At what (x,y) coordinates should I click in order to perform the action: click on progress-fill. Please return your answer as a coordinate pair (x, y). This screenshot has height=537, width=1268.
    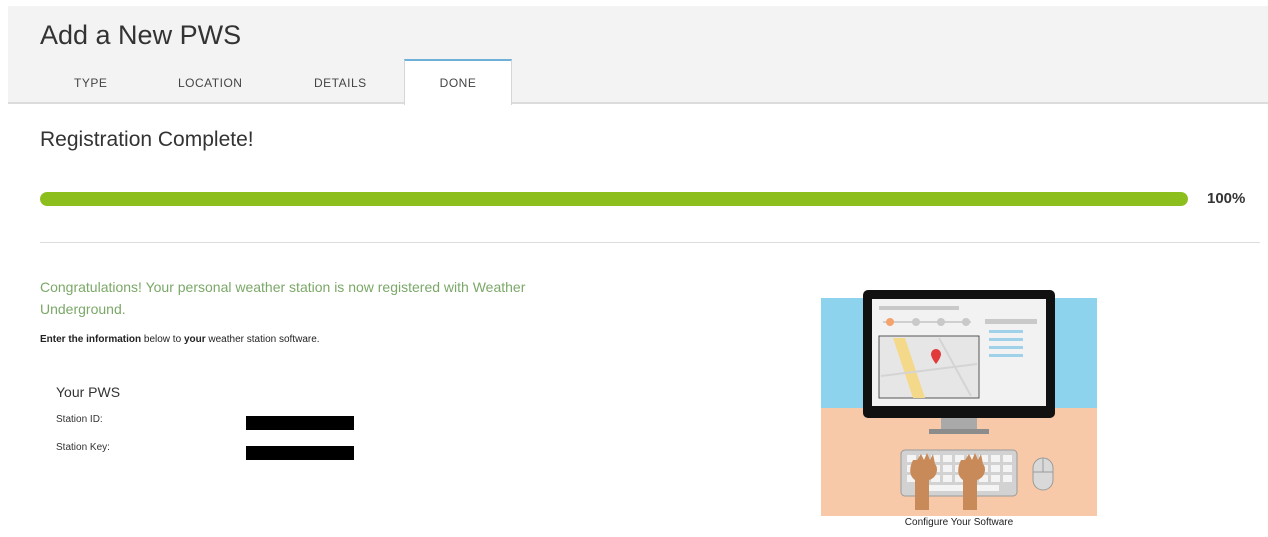
    Looking at the image, I should click on (614, 199).